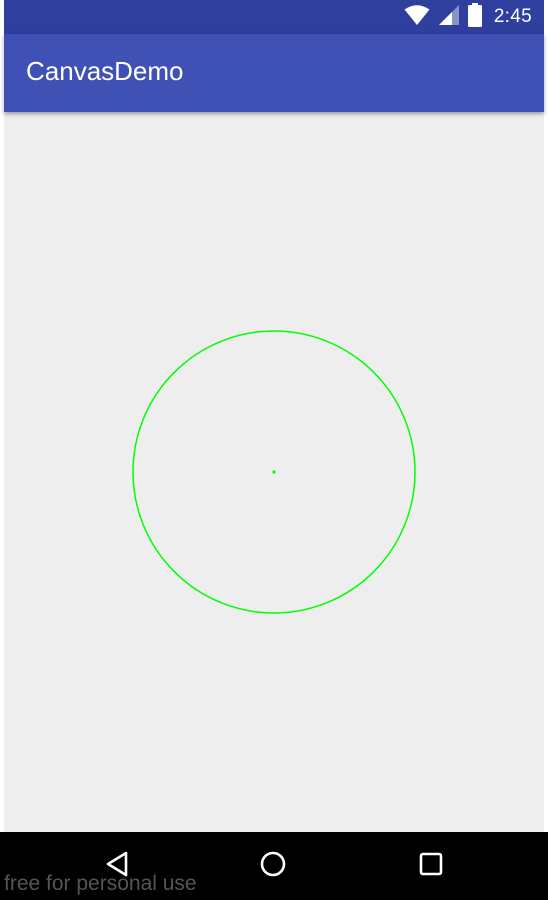 The image size is (548, 900). I want to click on home-icon, so click(273, 866).